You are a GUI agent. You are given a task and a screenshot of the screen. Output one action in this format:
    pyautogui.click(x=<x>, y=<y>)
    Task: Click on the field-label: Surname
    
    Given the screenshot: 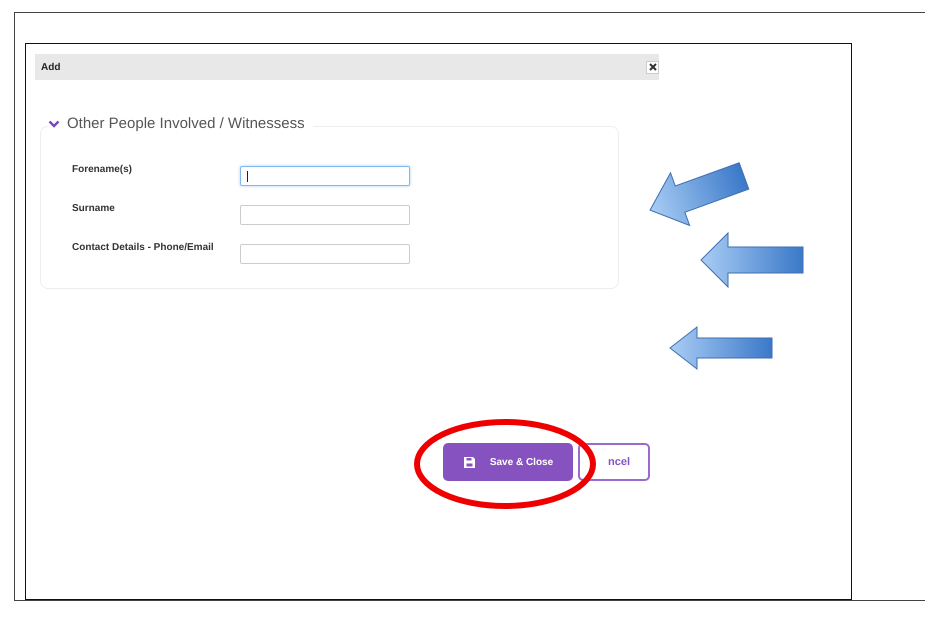 What is the action you would take?
    pyautogui.click(x=94, y=208)
    